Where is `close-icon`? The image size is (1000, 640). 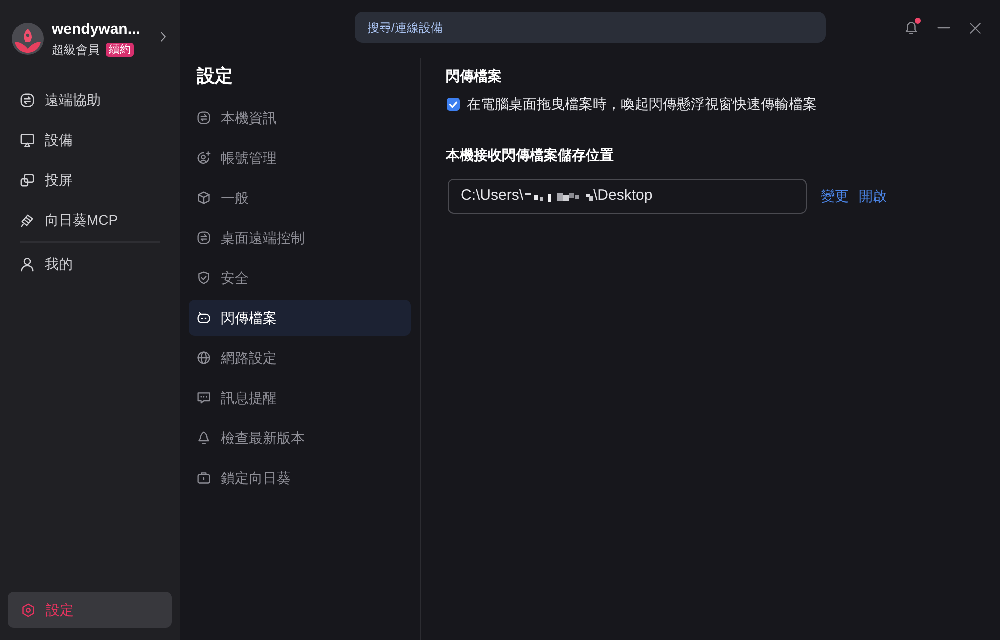
close-icon is located at coordinates (975, 28).